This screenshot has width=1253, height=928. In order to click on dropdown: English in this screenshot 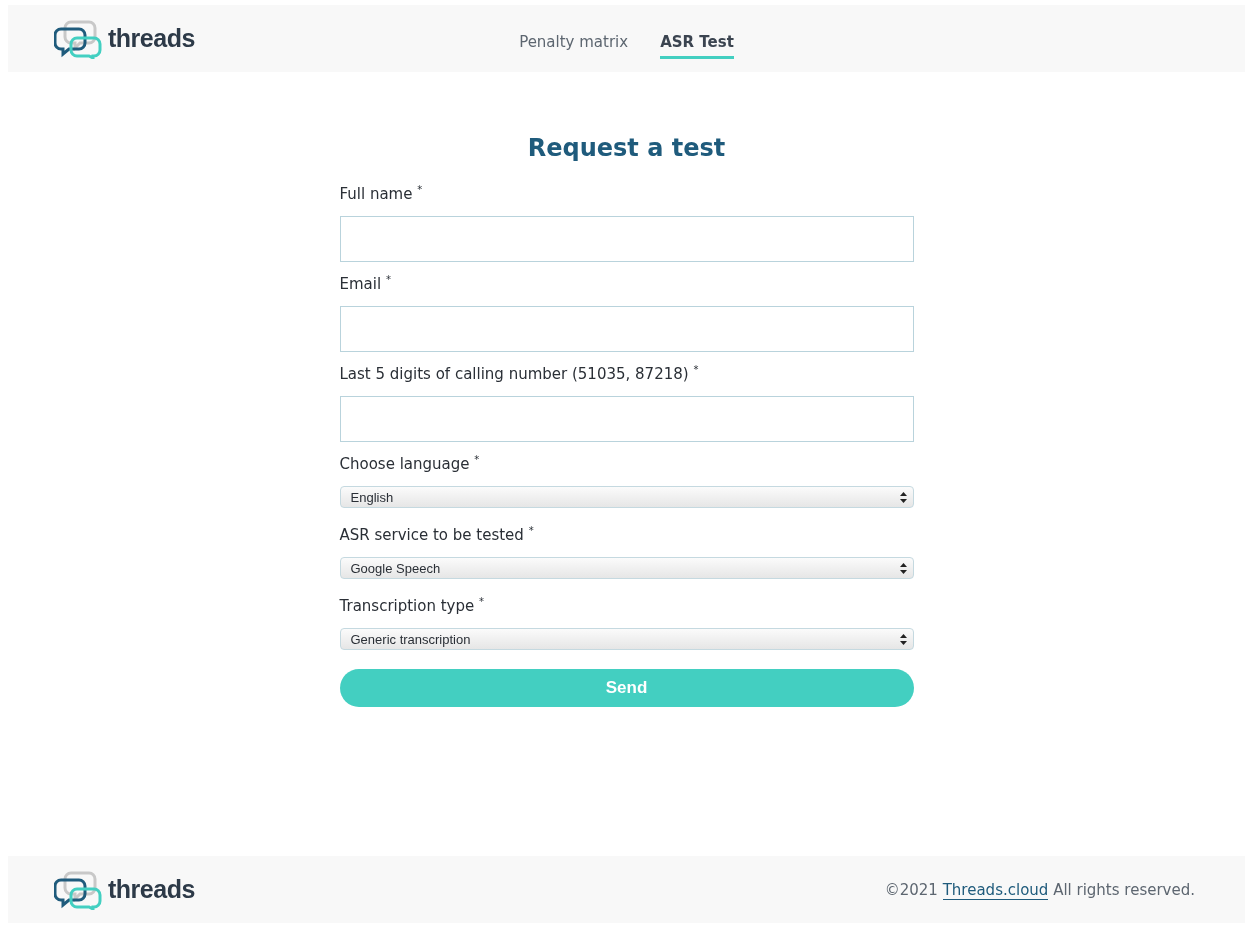, I will do `click(626, 497)`.